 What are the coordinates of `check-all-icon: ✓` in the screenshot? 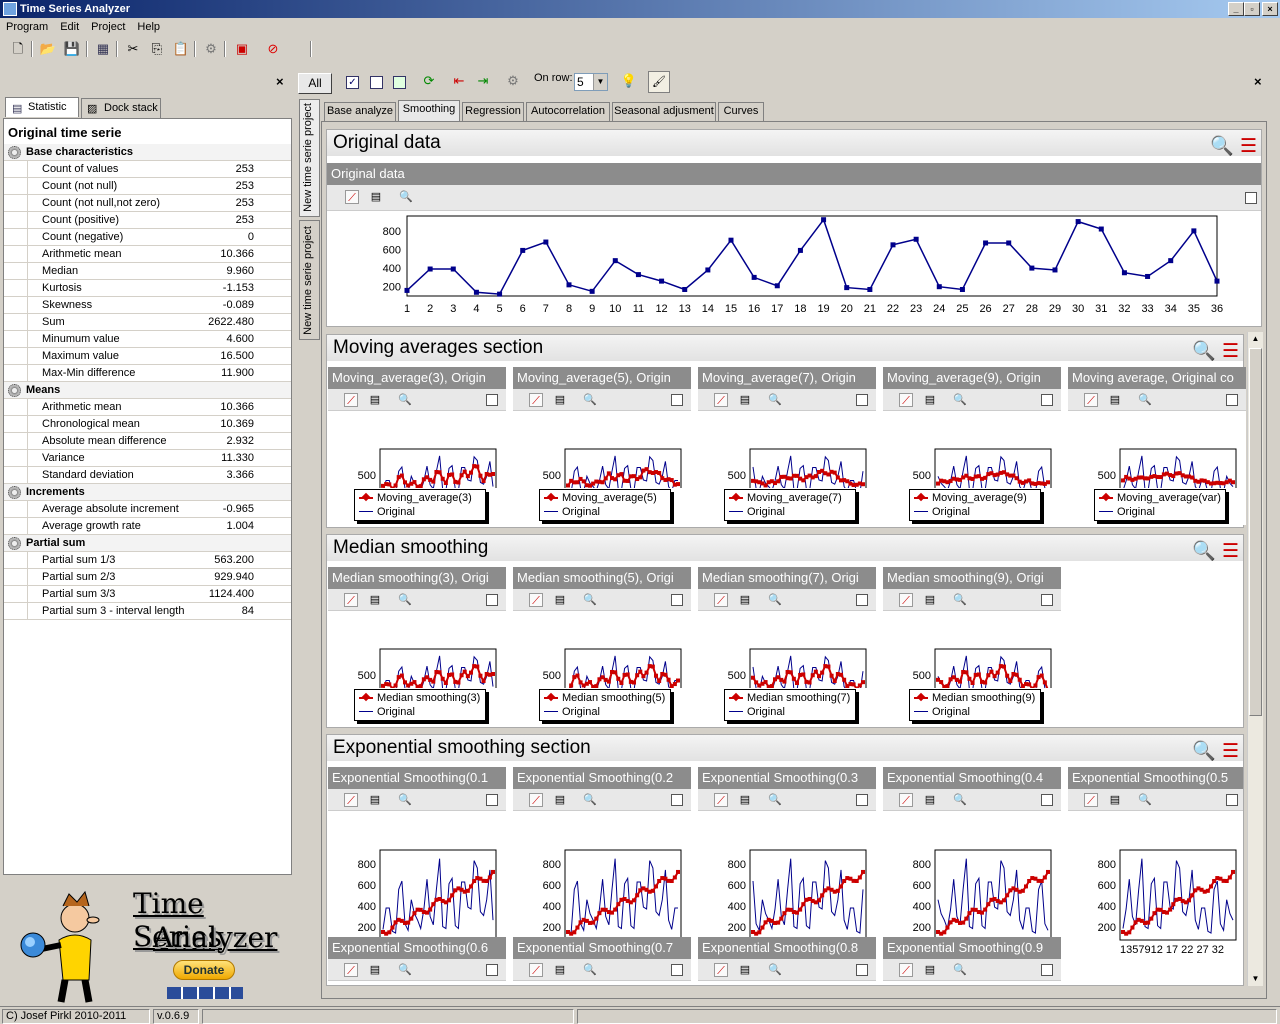 It's located at (352, 82).